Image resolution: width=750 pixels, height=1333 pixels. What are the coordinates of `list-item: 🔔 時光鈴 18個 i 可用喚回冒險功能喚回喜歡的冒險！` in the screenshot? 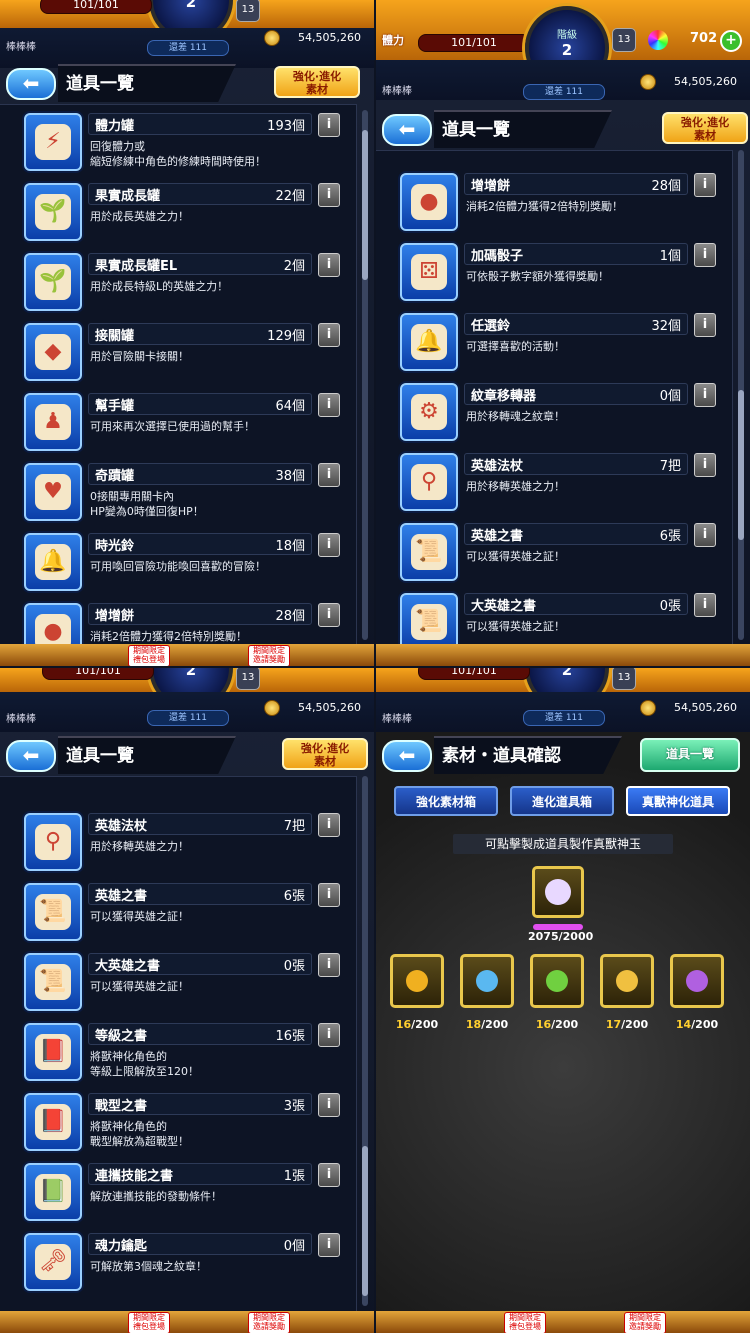 It's located at (182, 565).